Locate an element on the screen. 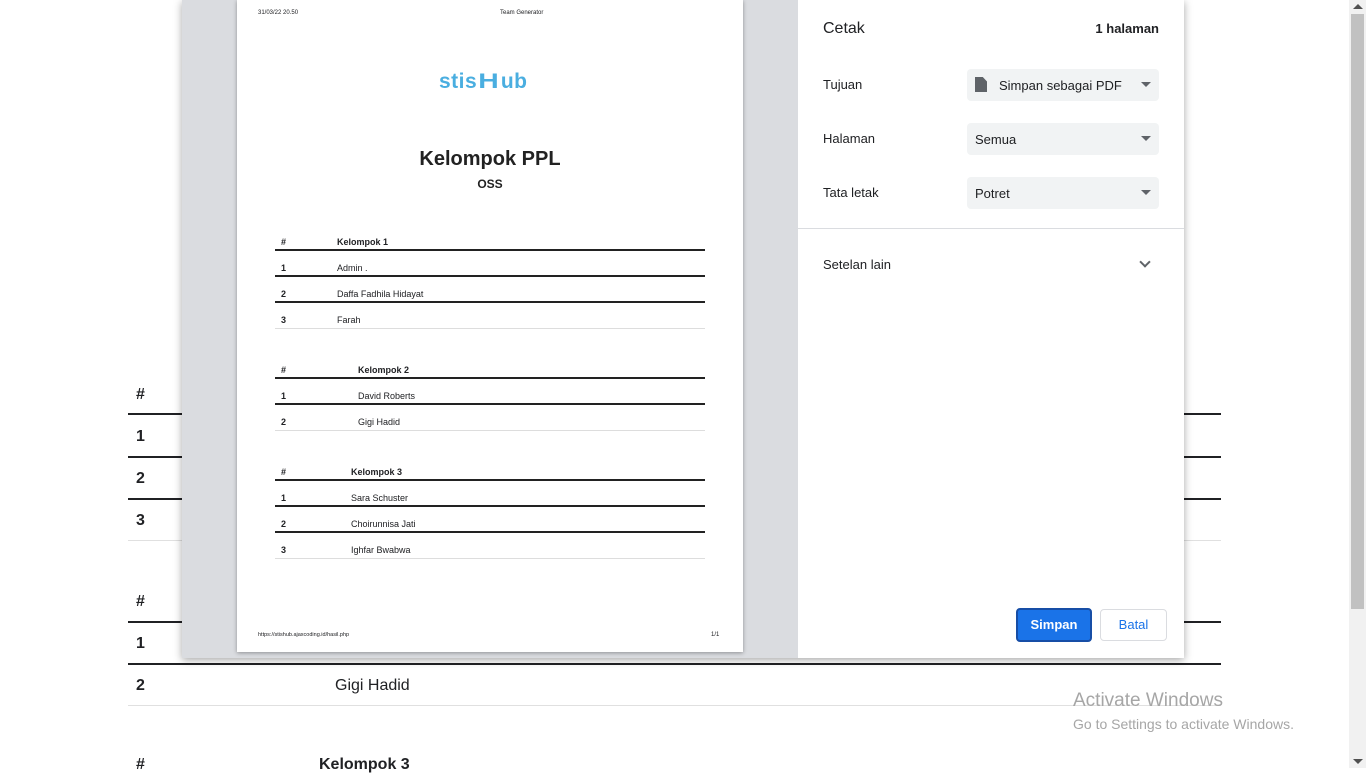  settings-divider is located at coordinates (991, 228).